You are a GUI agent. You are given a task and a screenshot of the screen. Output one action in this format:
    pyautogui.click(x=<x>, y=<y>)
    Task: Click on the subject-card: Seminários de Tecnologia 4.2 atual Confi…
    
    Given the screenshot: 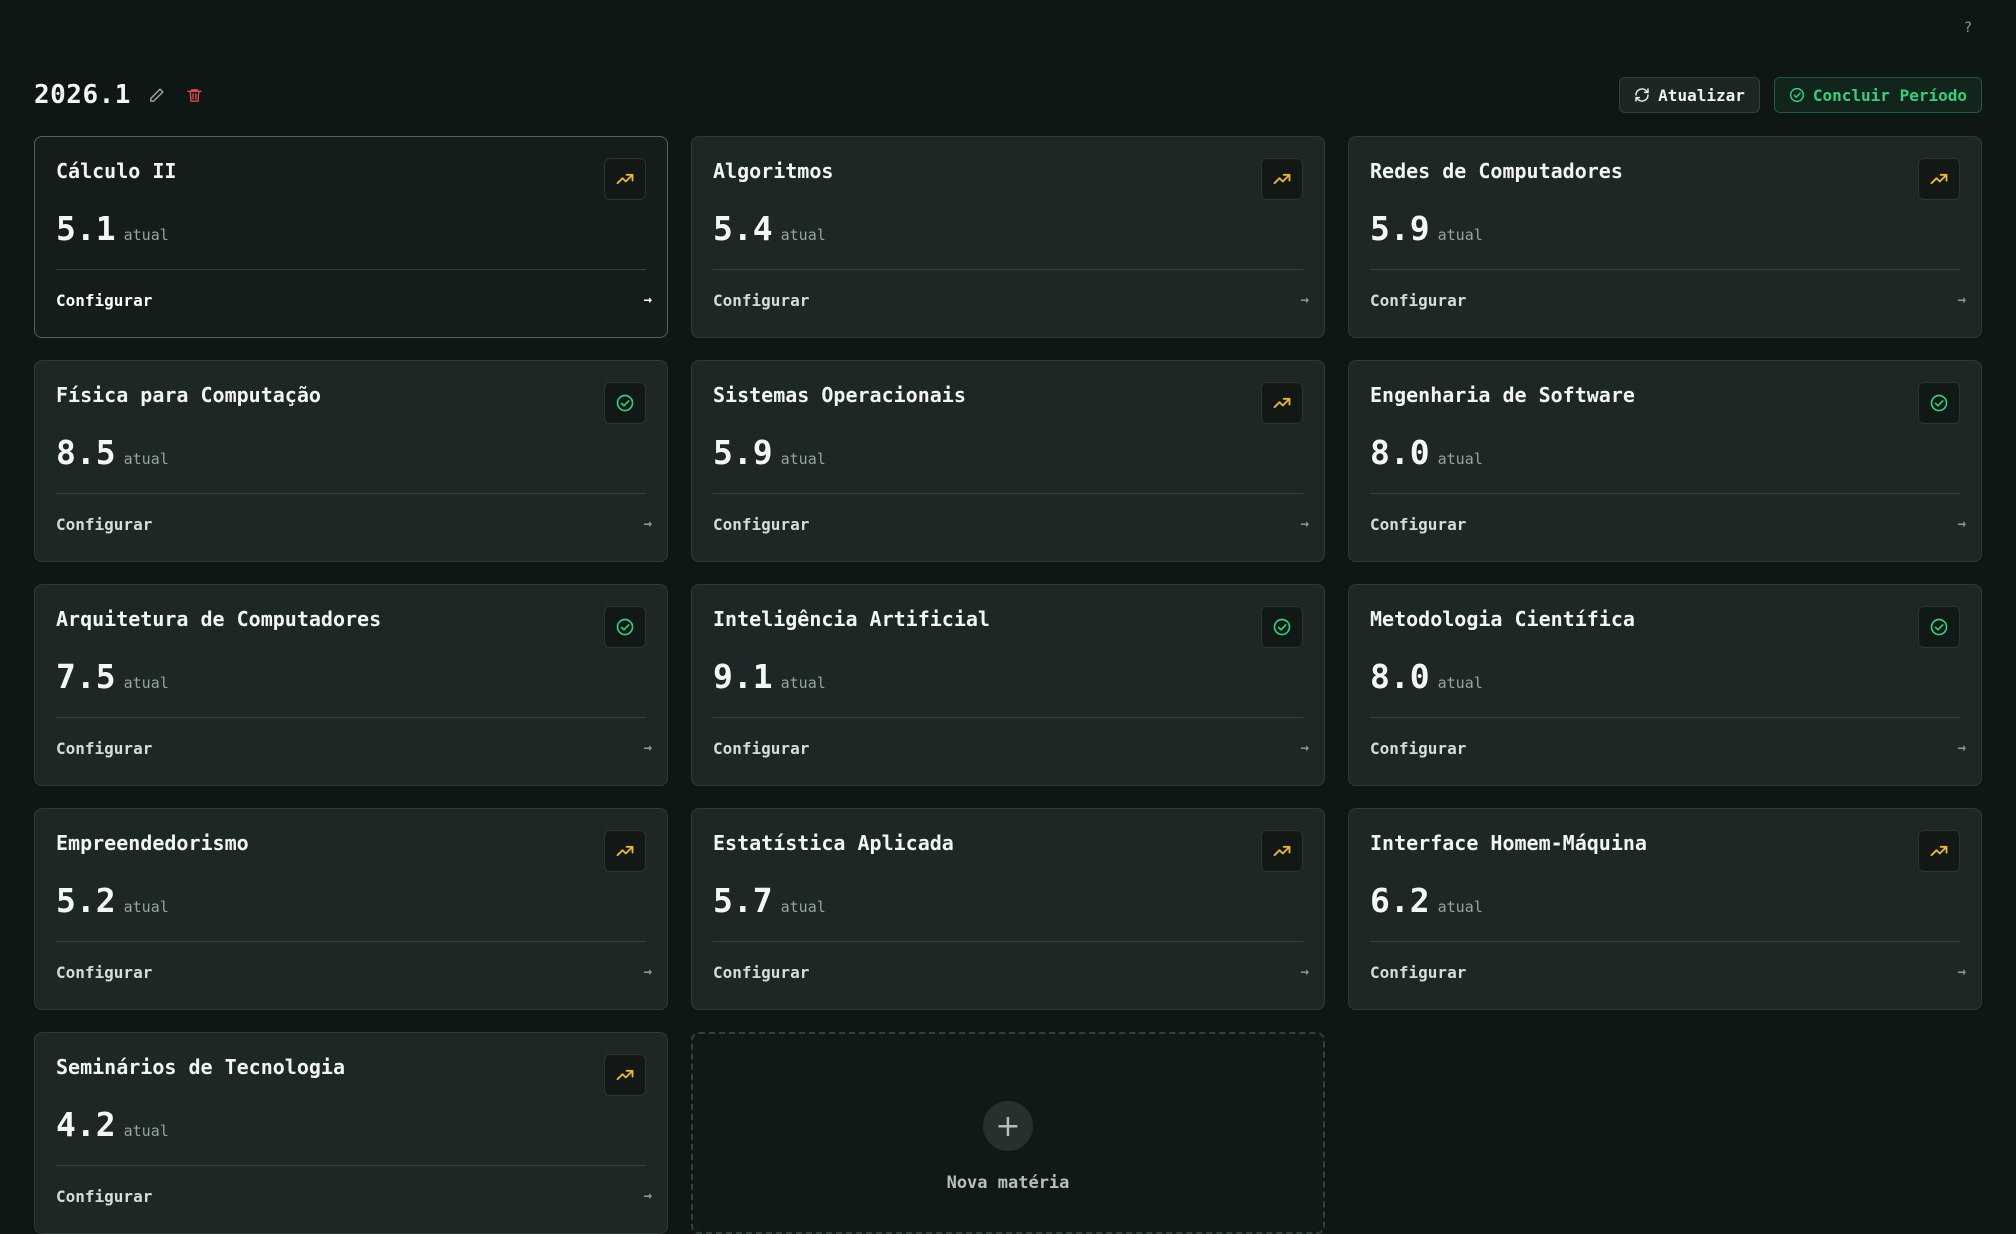 What is the action you would take?
    pyautogui.click(x=351, y=1133)
    